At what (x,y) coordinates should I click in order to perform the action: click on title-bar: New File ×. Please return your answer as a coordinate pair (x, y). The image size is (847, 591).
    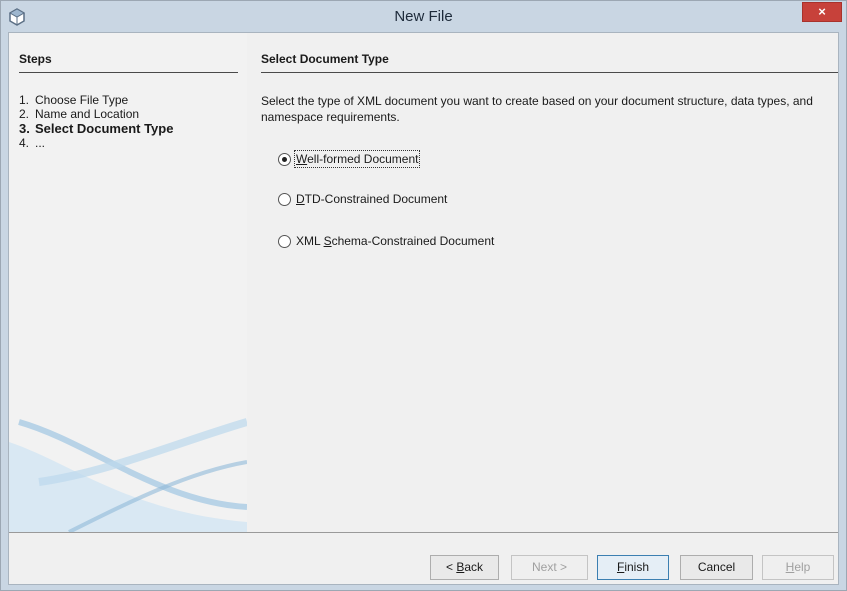
    Looking at the image, I should click on (423, 16).